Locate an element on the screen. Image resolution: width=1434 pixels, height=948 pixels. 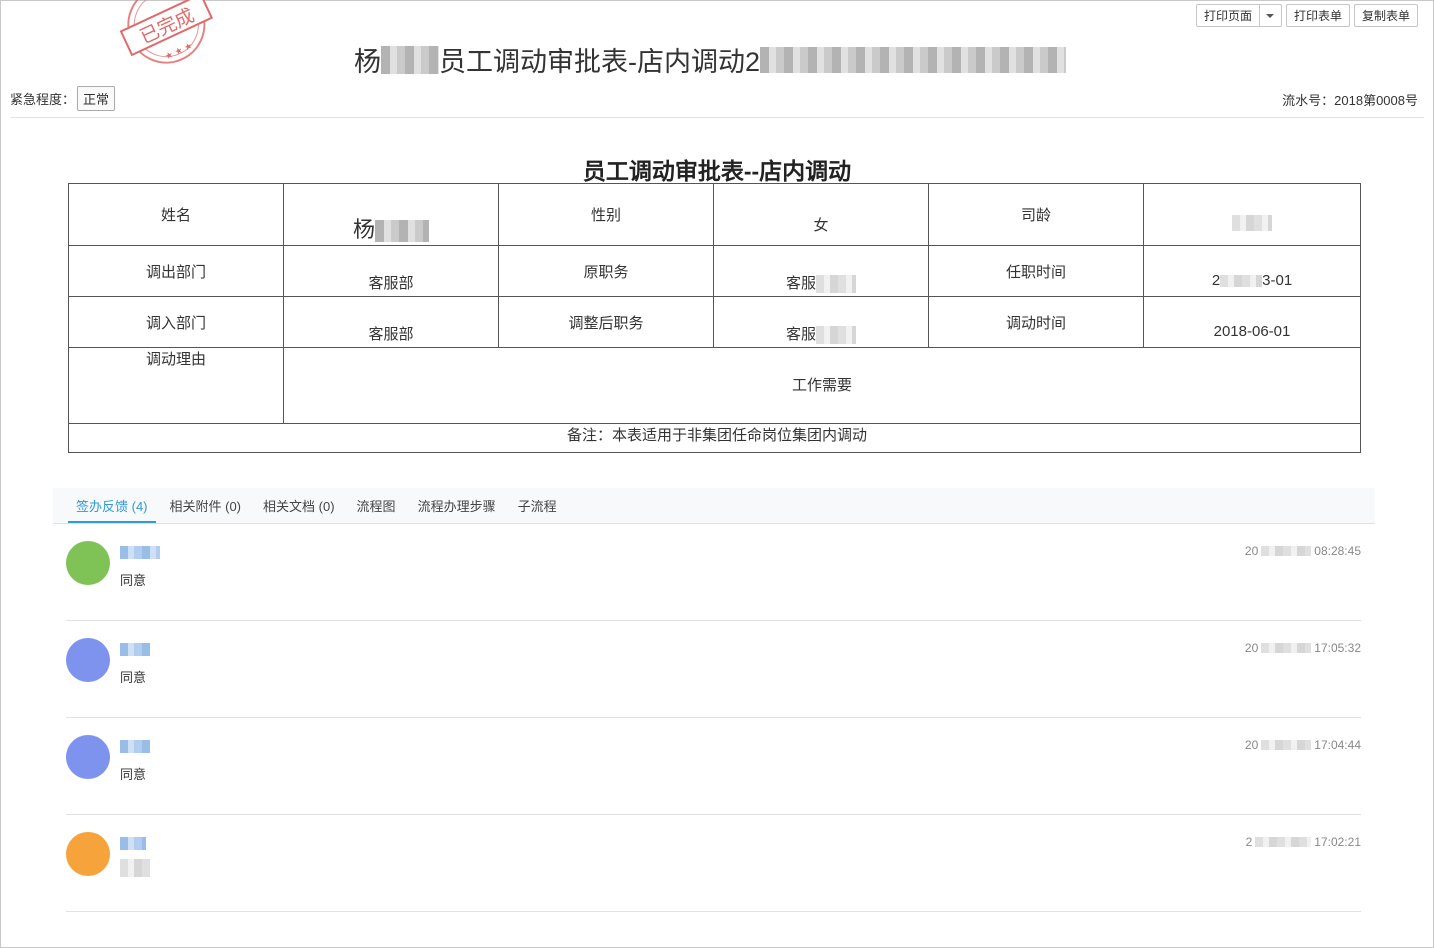
title-main: 员工调动审批表-店内调动2 is located at coordinates (600, 62).